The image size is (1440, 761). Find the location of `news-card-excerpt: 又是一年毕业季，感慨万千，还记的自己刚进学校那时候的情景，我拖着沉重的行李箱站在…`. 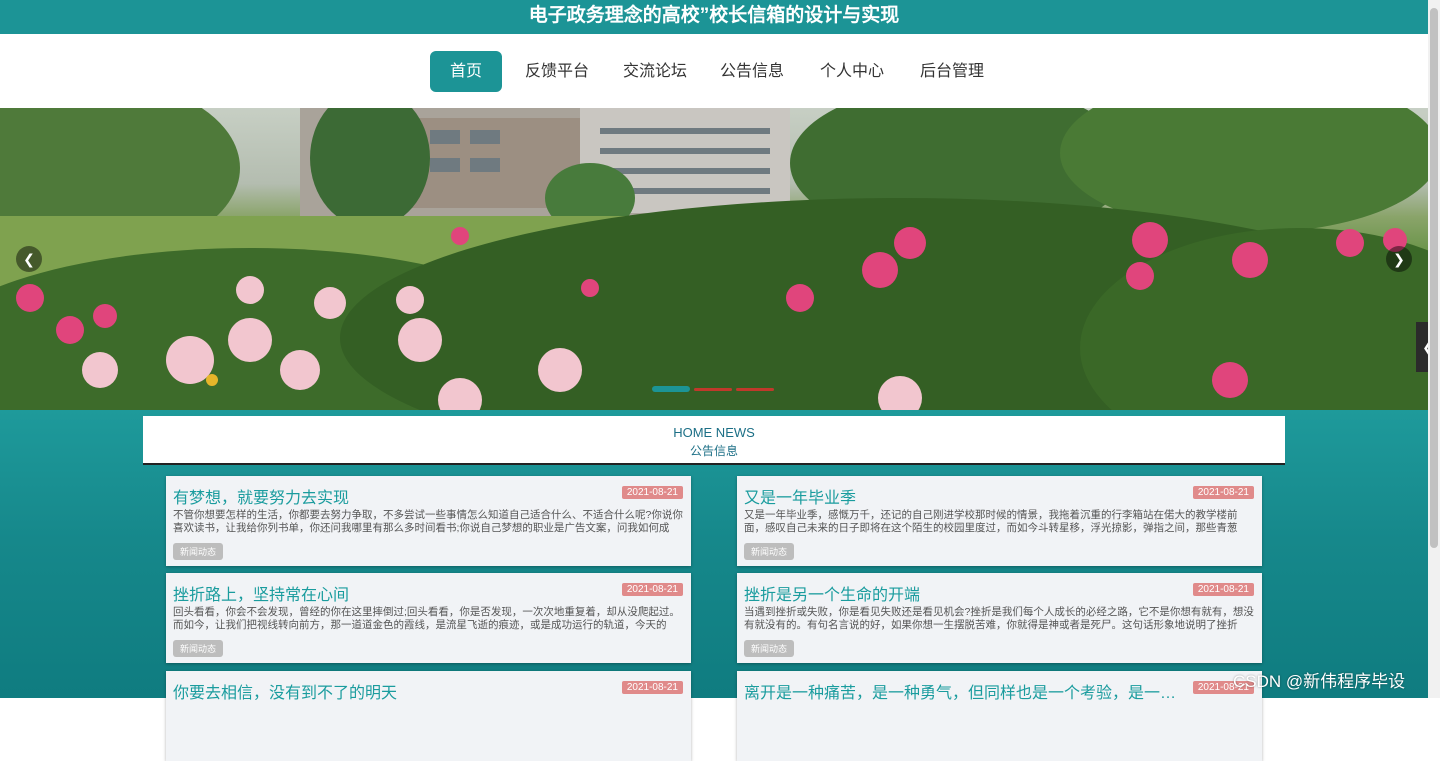

news-card-excerpt: 又是一年毕业季，感慨万千，还记的自己刚进学校那时候的情景，我拖着沉重的行李箱站在… is located at coordinates (991, 521).